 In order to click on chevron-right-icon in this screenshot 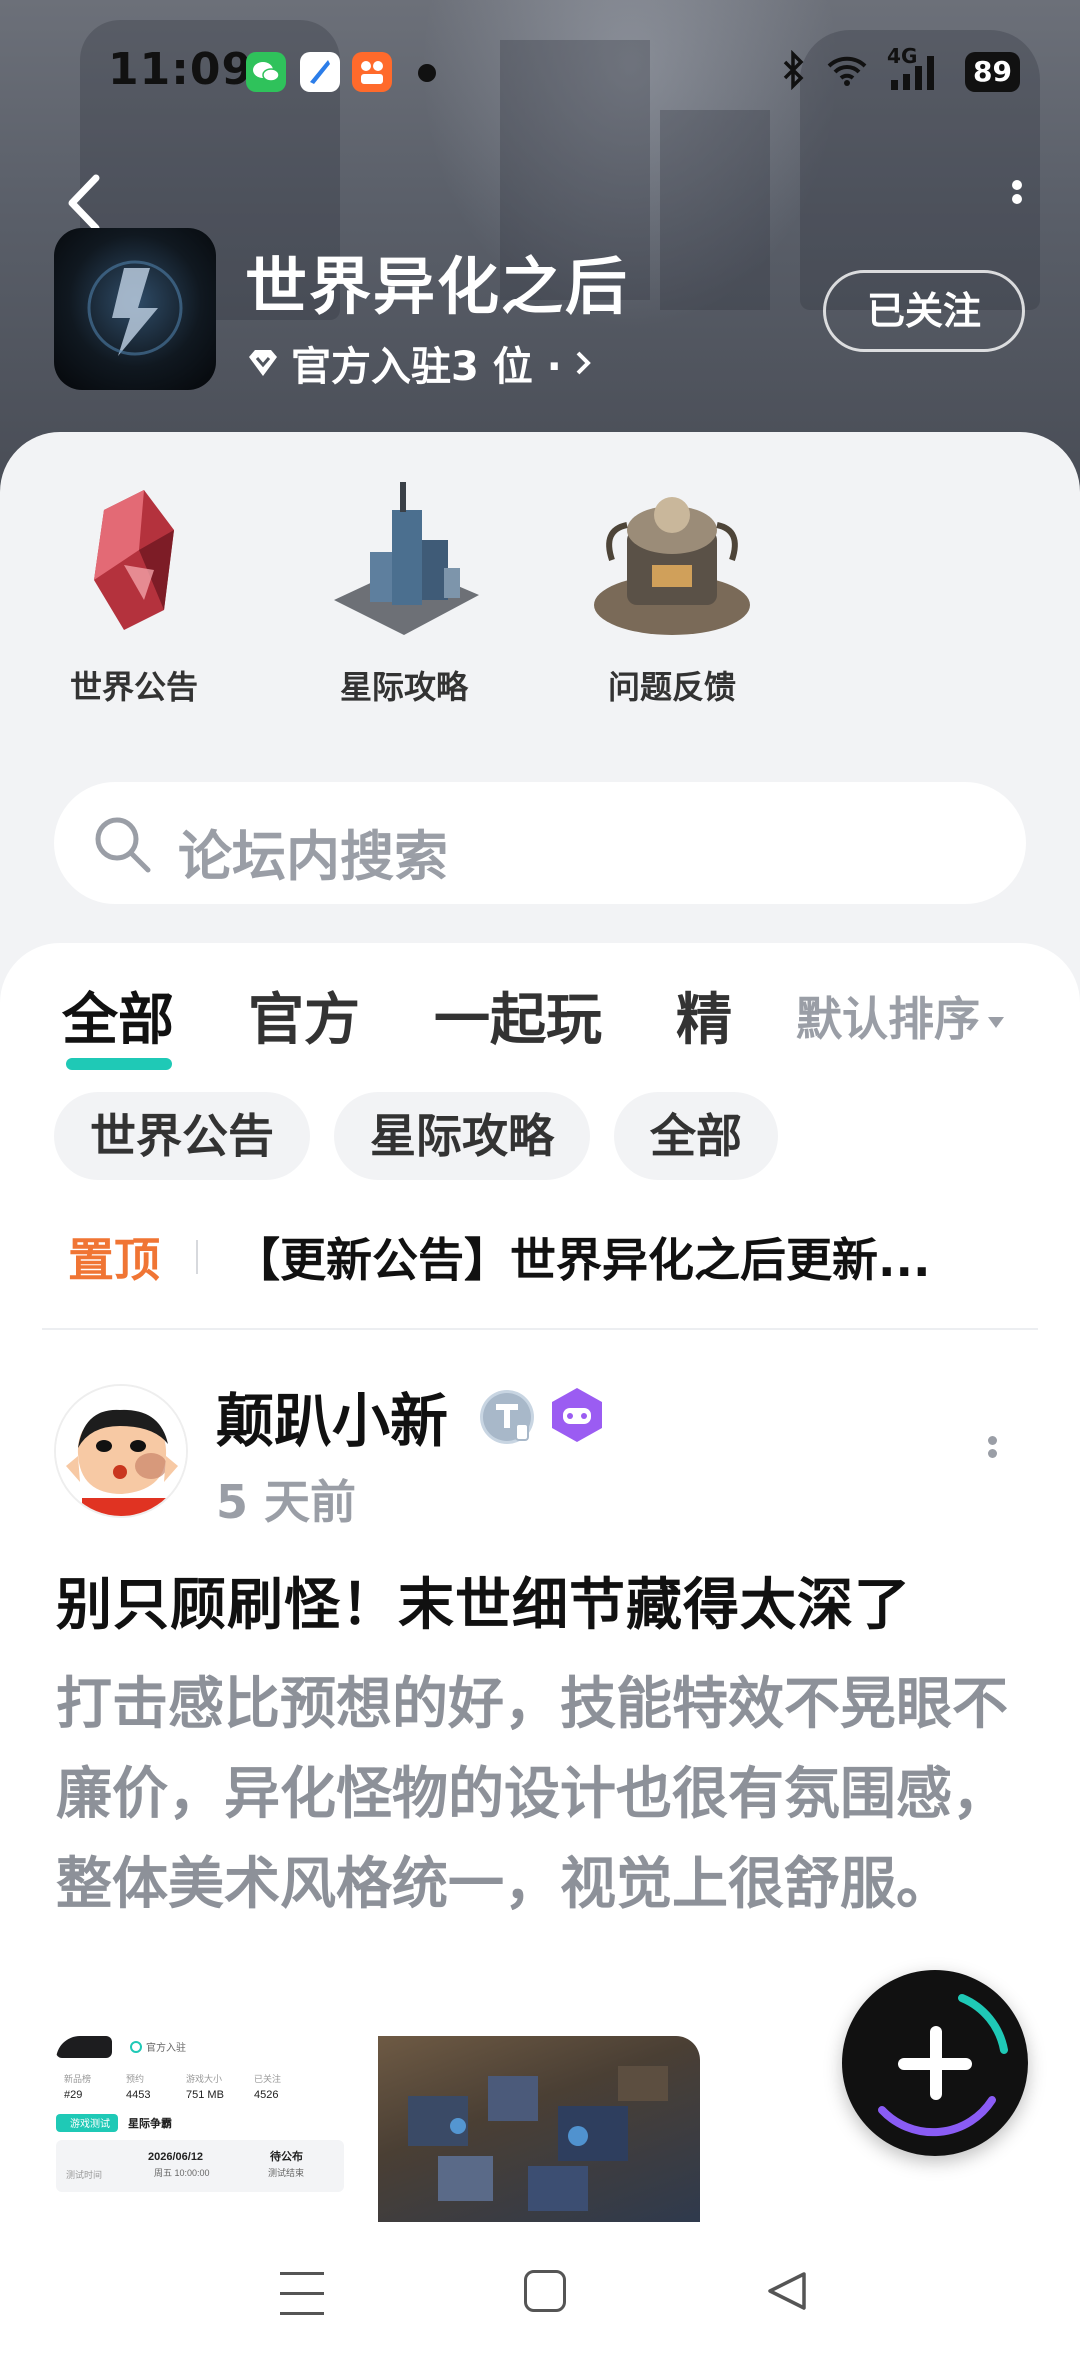, I will do `click(583, 363)`.